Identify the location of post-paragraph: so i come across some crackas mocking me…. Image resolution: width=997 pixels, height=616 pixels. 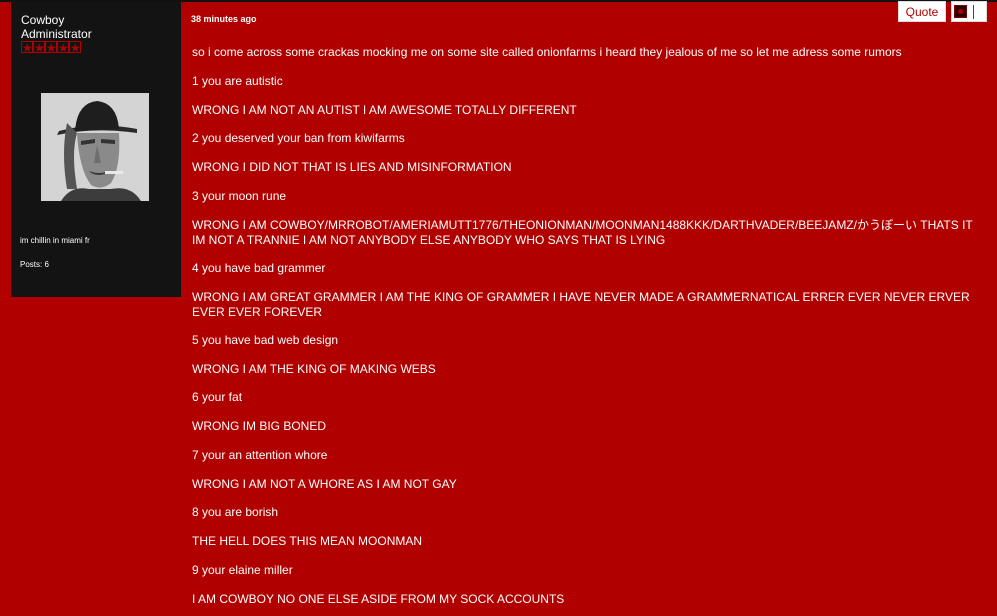
(547, 52).